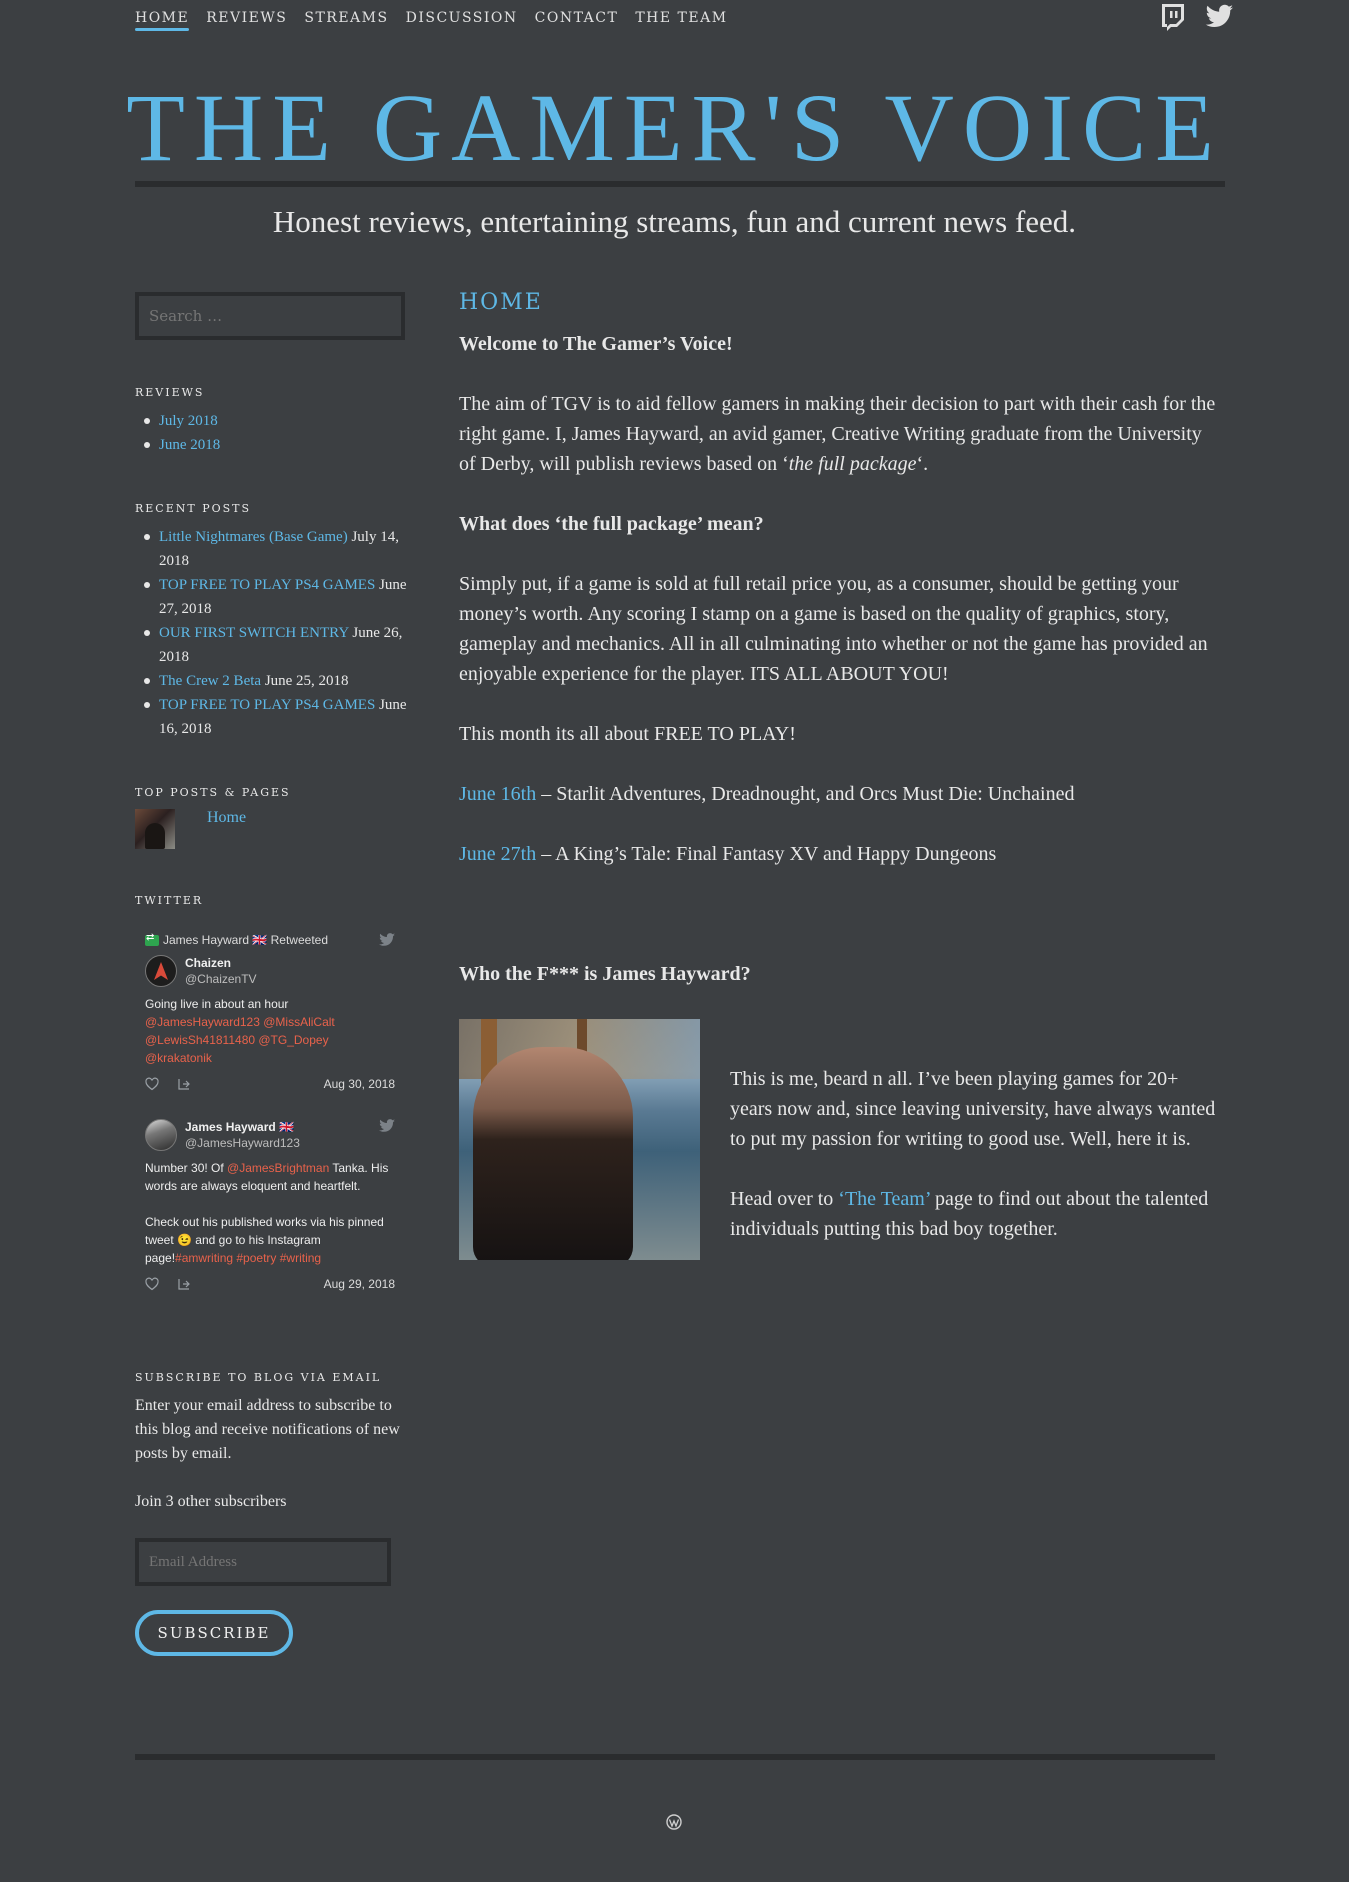 The image size is (1349, 1882). What do you see at coordinates (248, 1258) in the screenshot?
I see `tweet-hashtags: #amwriting #poetry #writing` at bounding box center [248, 1258].